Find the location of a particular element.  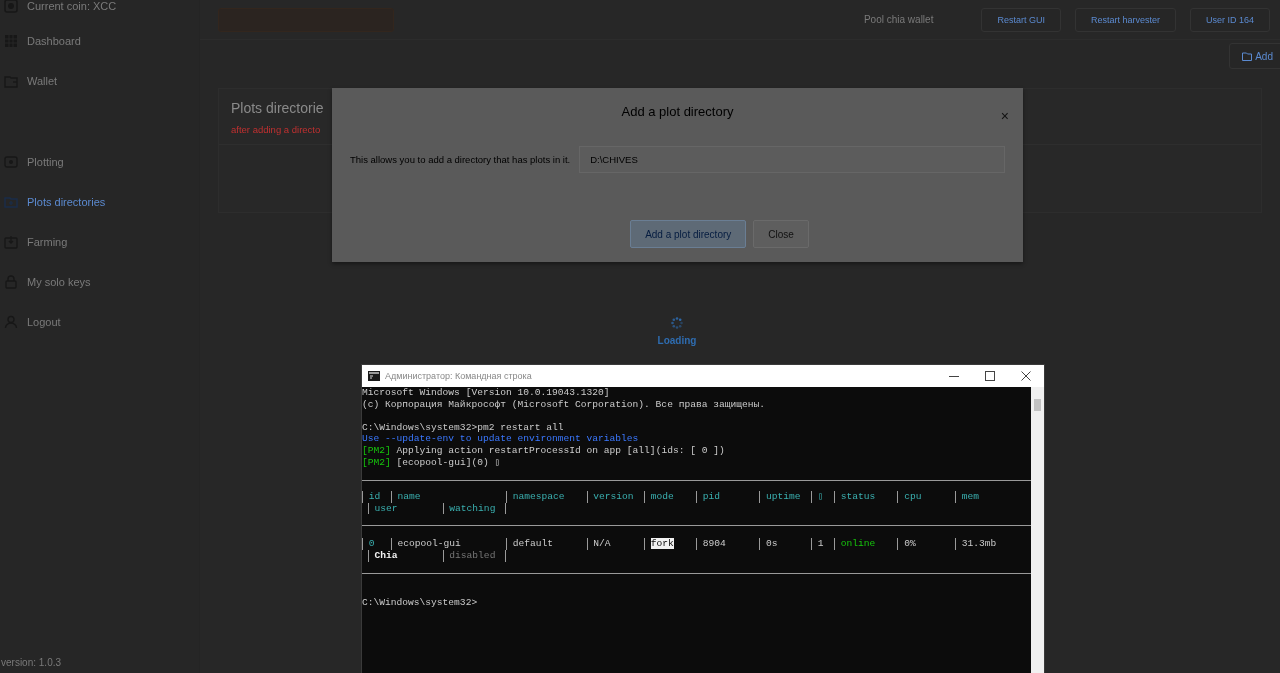

dialog-title: Add a plot directory is located at coordinates (677, 111).